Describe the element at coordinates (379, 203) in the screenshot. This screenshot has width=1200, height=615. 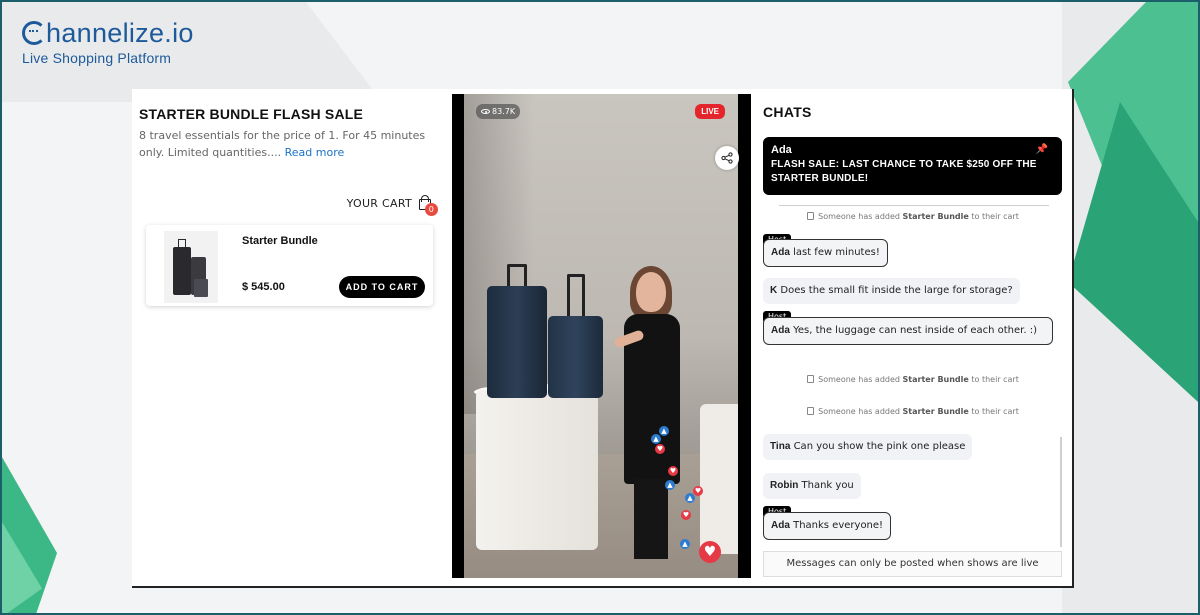
I see `cart-label: YOUR CART` at that location.